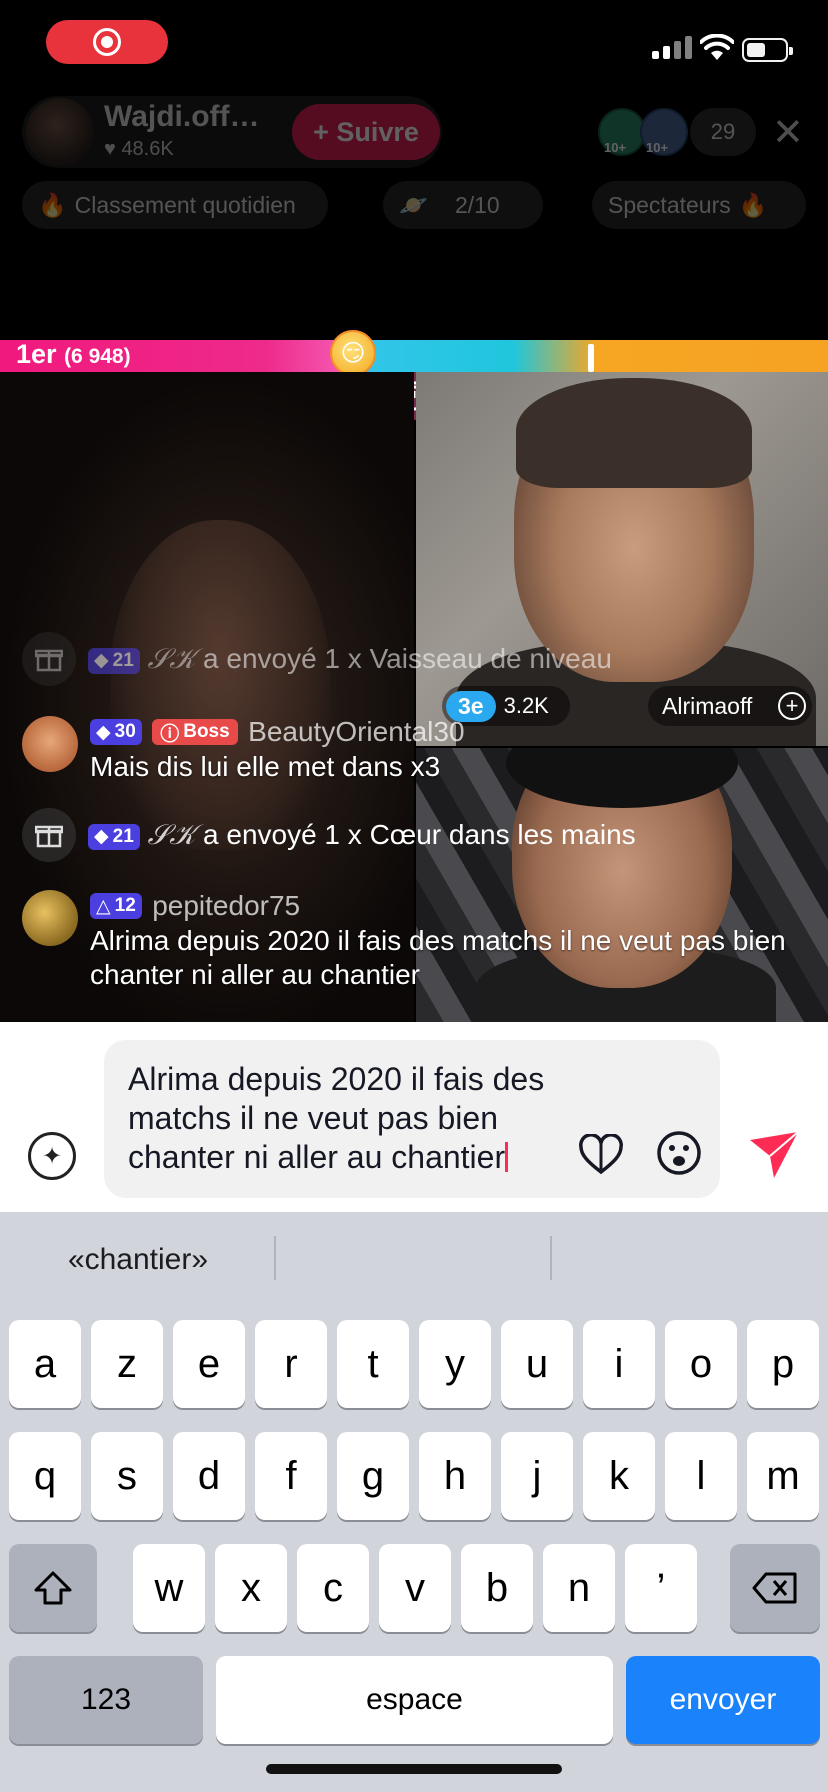 The height and width of the screenshot is (1792, 828). What do you see at coordinates (226, 905) in the screenshot?
I see `username: pepitedor75` at bounding box center [226, 905].